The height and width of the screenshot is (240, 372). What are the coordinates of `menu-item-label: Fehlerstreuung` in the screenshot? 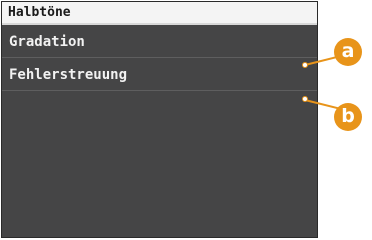 It's located at (68, 75).